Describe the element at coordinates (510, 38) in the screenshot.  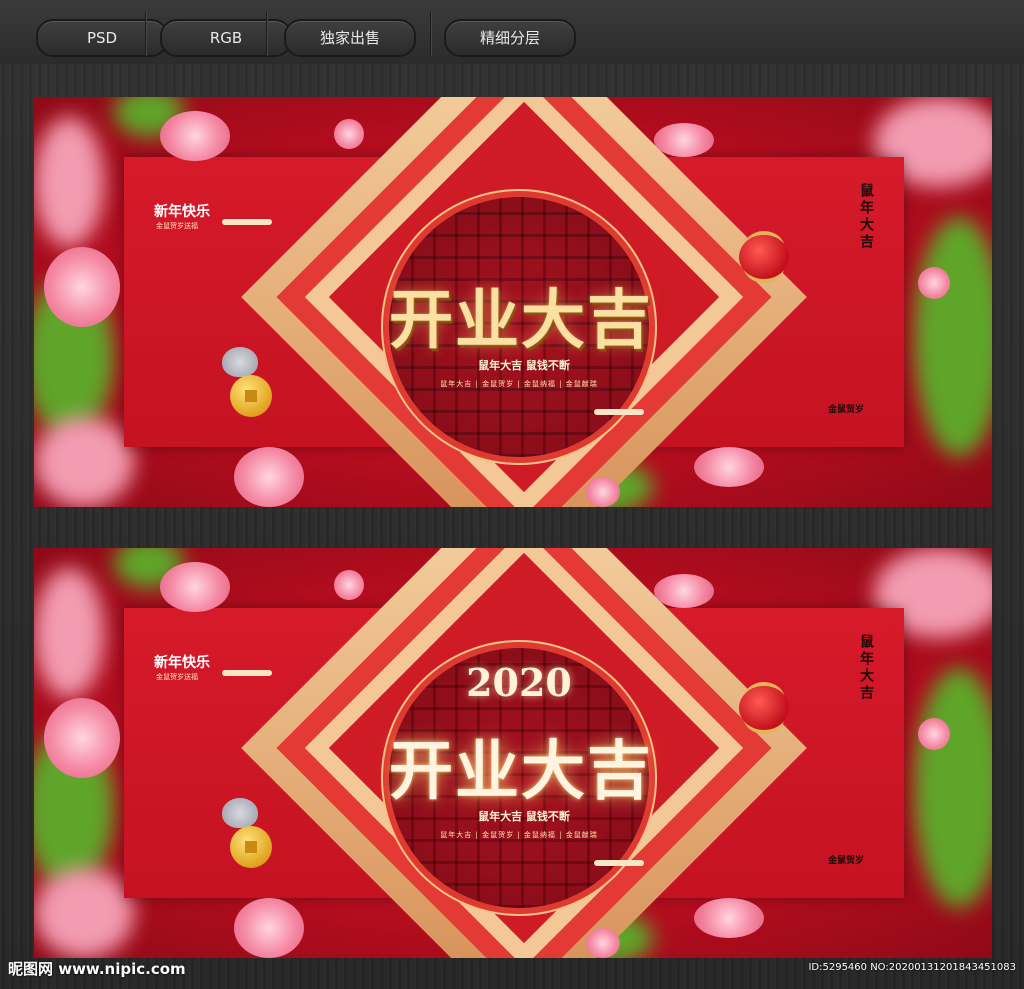
I see `fine-layers-button: 精细分层` at that location.